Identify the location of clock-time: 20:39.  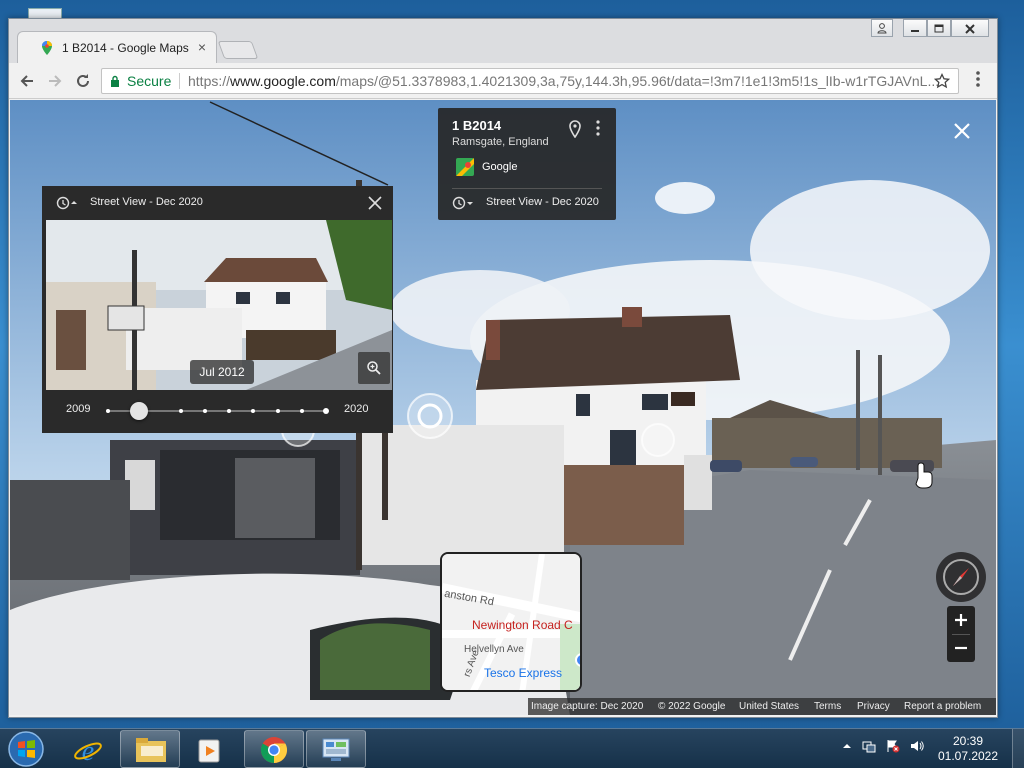
(968, 741).